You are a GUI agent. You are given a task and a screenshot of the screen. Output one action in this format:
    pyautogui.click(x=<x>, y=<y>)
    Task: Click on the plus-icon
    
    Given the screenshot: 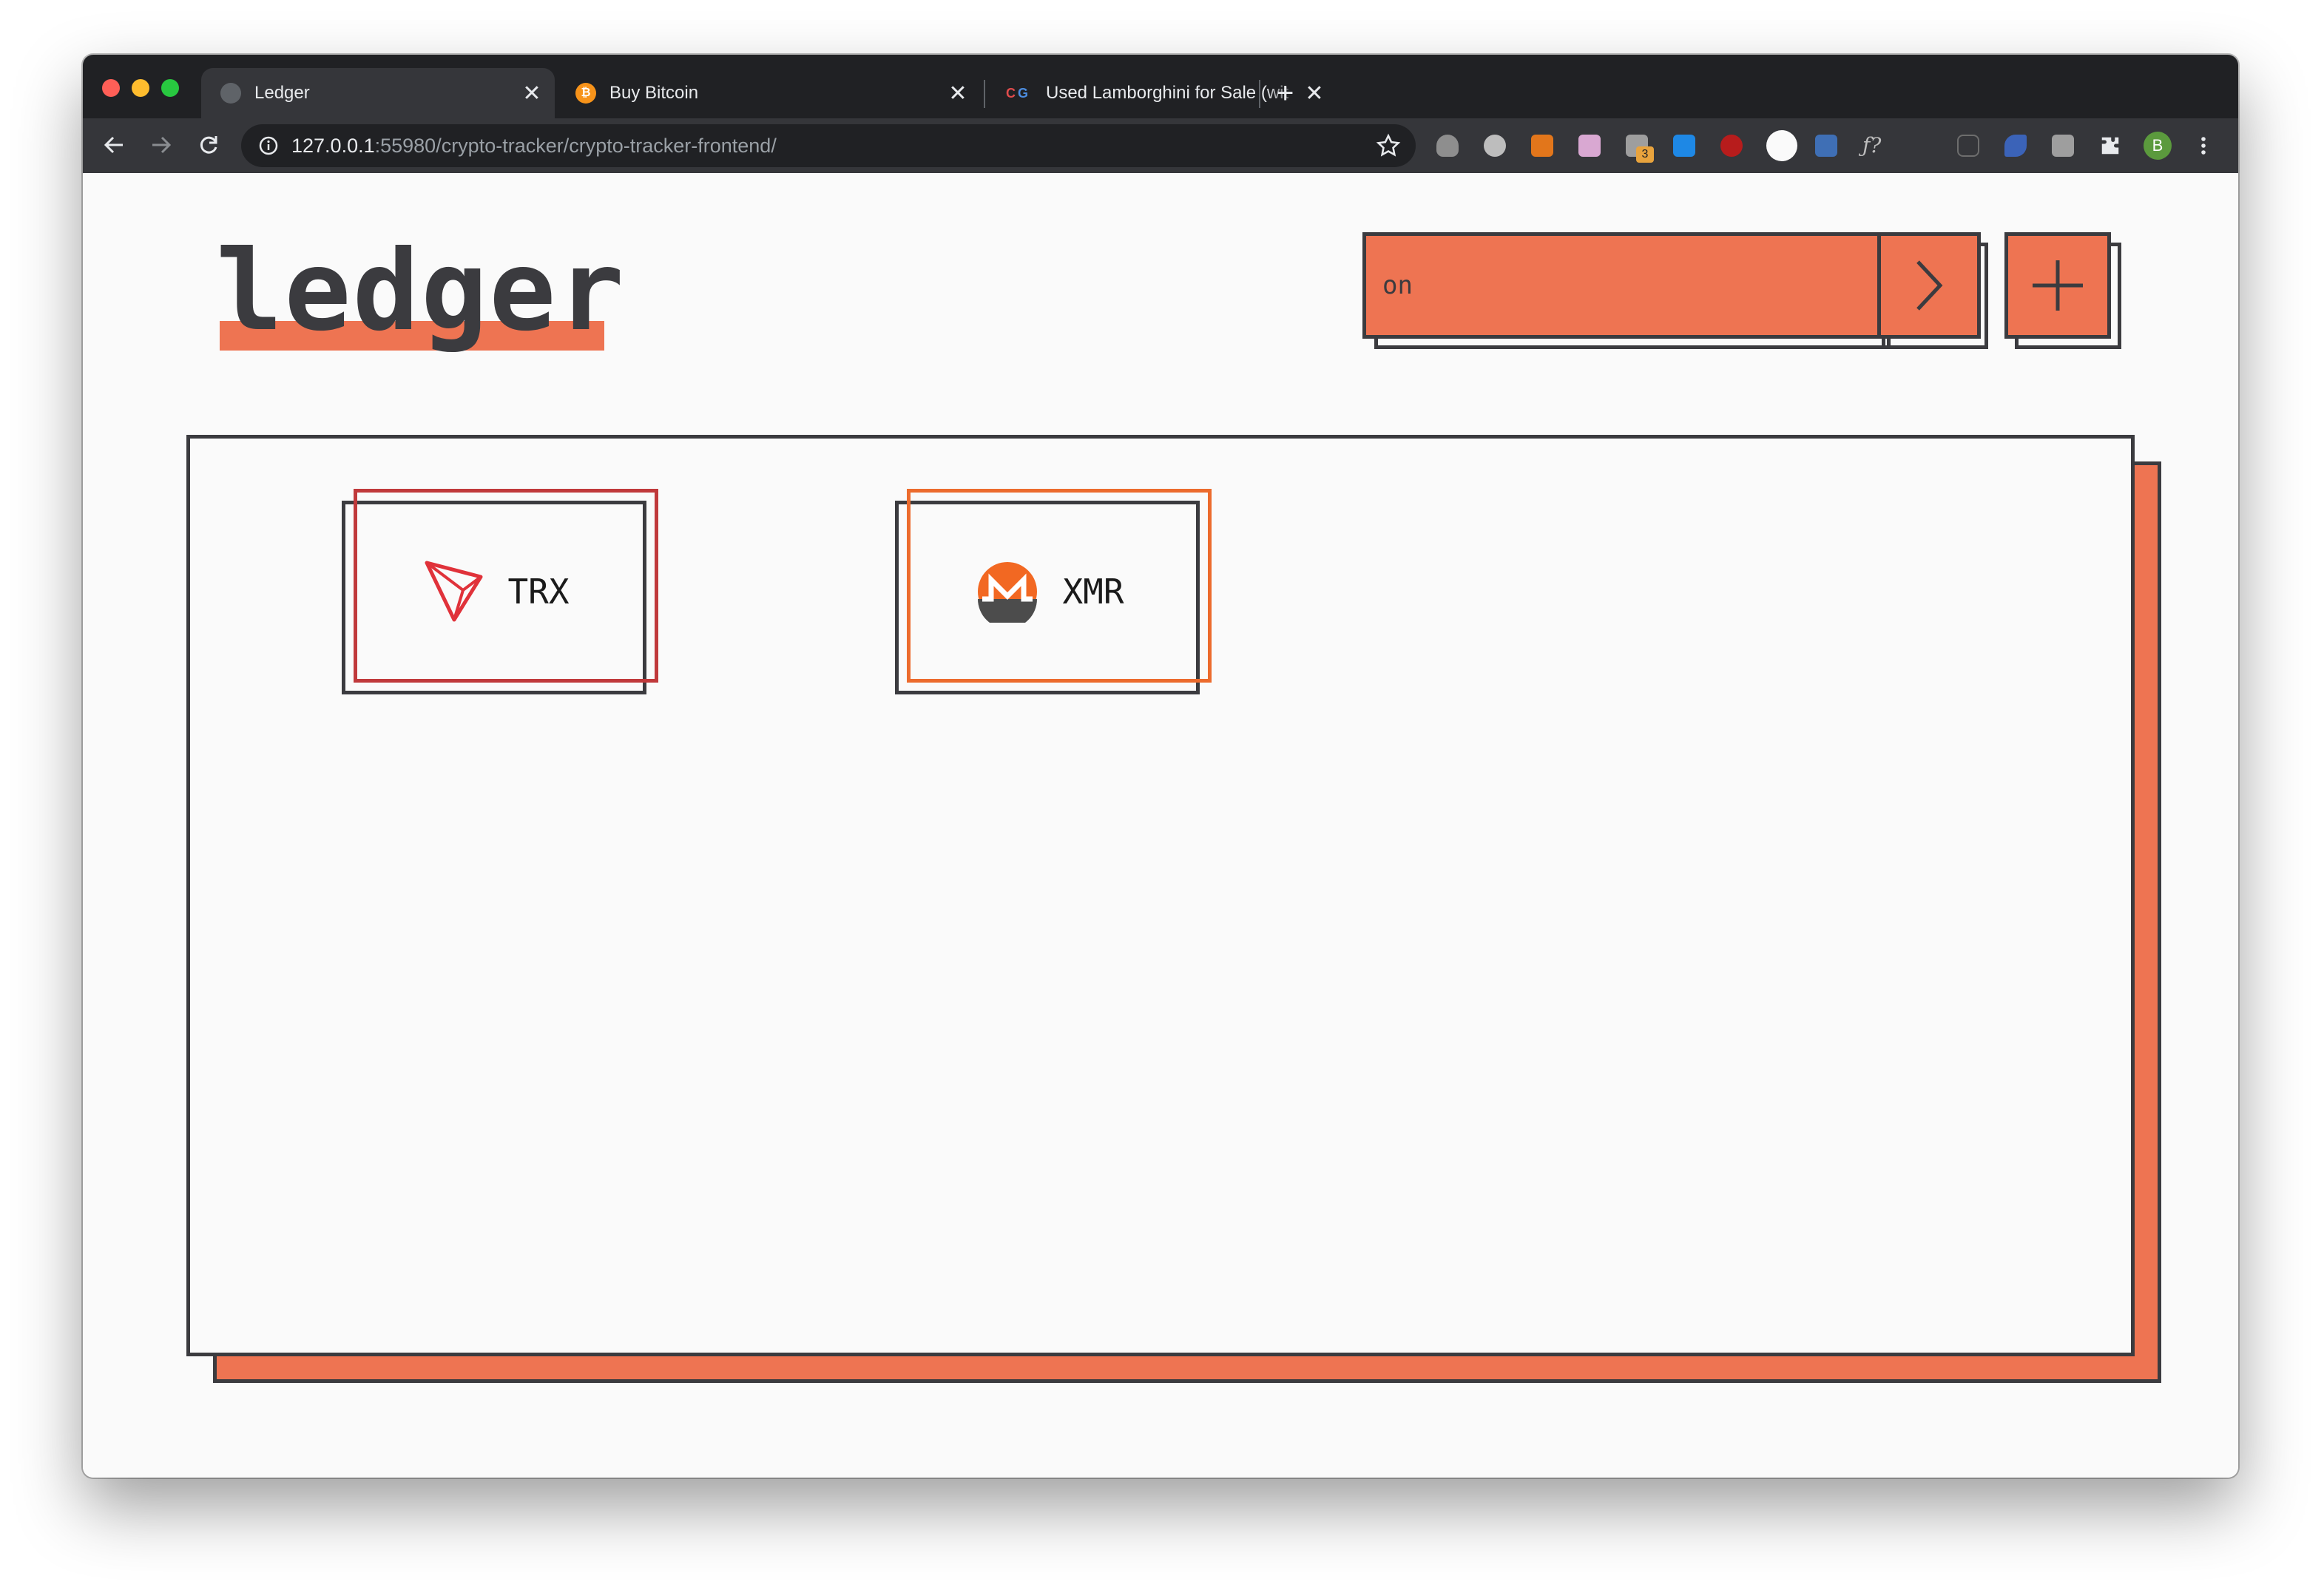 What is the action you would take?
    pyautogui.click(x=2058, y=285)
    